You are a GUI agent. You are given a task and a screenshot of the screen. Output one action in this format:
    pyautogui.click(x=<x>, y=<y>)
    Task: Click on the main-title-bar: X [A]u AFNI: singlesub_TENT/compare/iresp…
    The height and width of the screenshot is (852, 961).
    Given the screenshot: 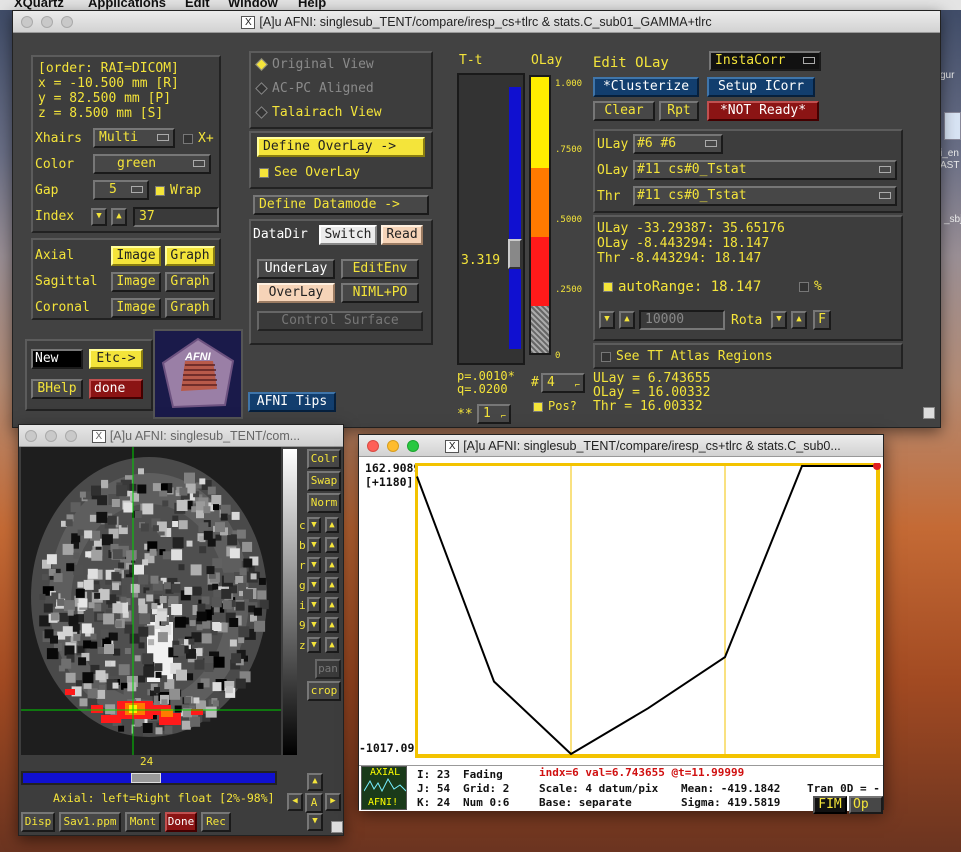 What is the action you would take?
    pyautogui.click(x=476, y=22)
    